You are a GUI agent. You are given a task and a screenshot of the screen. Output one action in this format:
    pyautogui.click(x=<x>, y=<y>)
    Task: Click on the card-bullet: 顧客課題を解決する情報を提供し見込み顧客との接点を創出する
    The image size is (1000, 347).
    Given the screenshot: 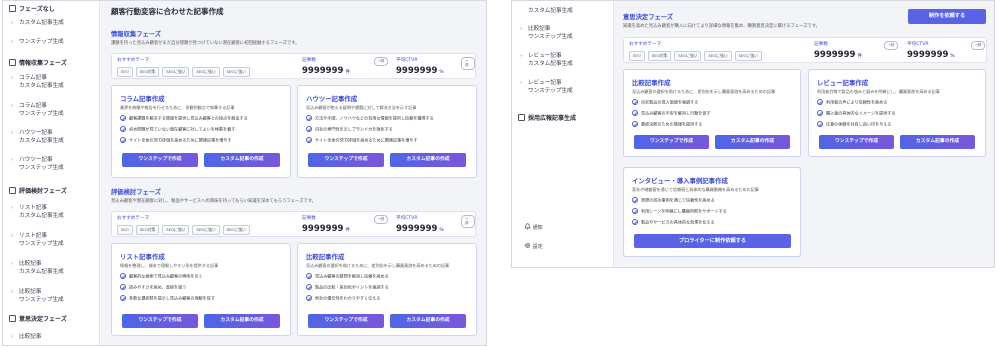 What is the action you would take?
    pyautogui.click(x=184, y=118)
    